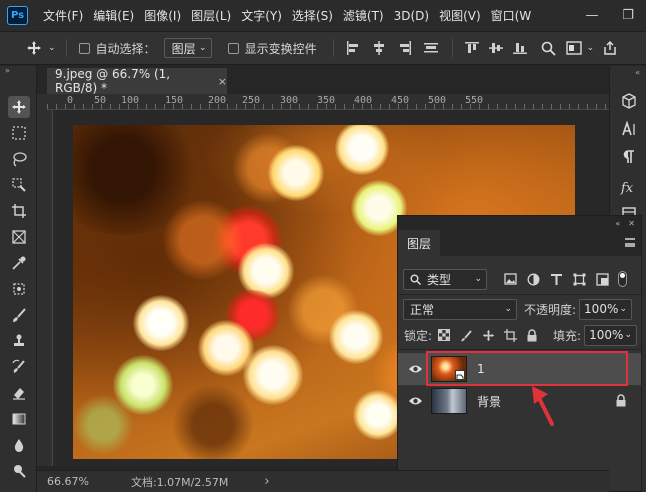 The width and height of the screenshot is (646, 492). I want to click on blur-tool-icon, so click(19, 445).